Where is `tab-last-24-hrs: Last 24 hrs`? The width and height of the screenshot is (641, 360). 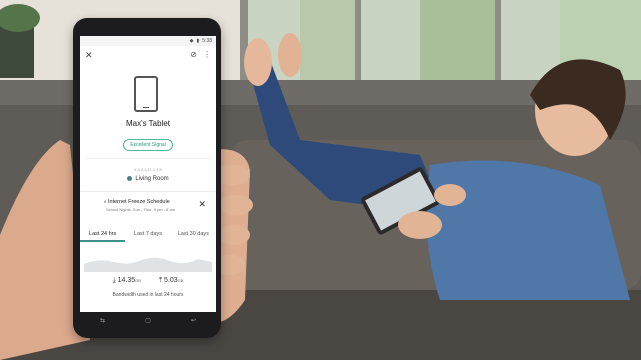
tab-last-24-hrs: Last 24 hrs is located at coordinates (103, 235).